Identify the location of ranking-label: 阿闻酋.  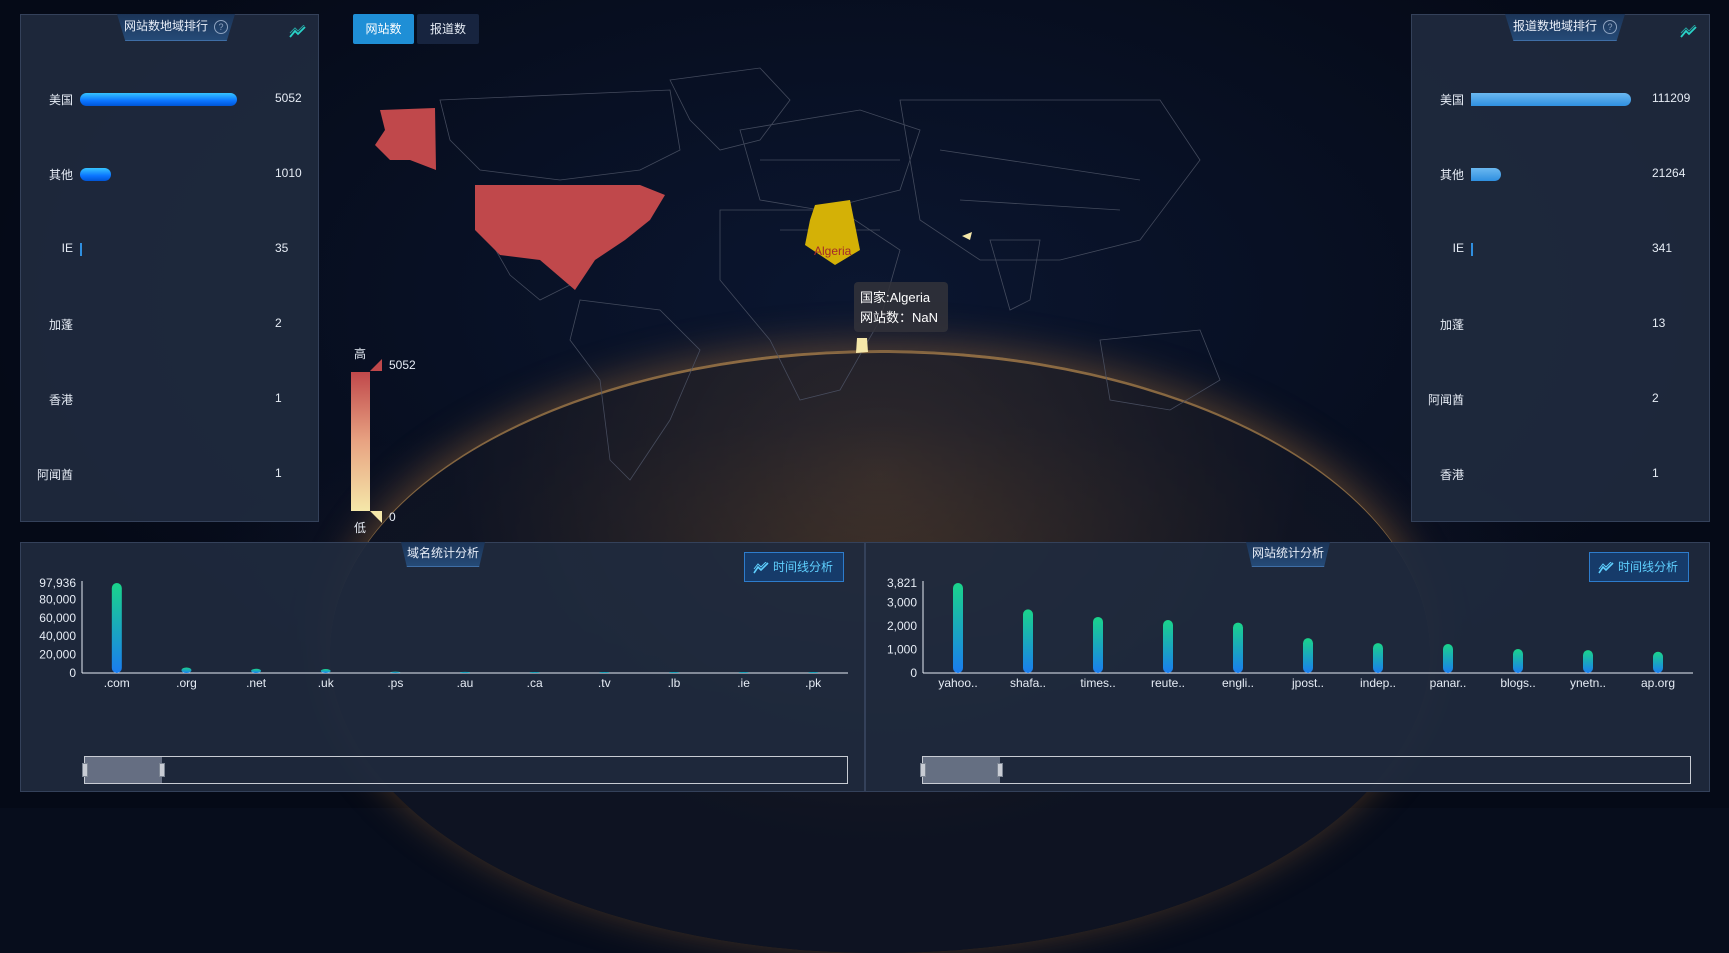
(54, 475).